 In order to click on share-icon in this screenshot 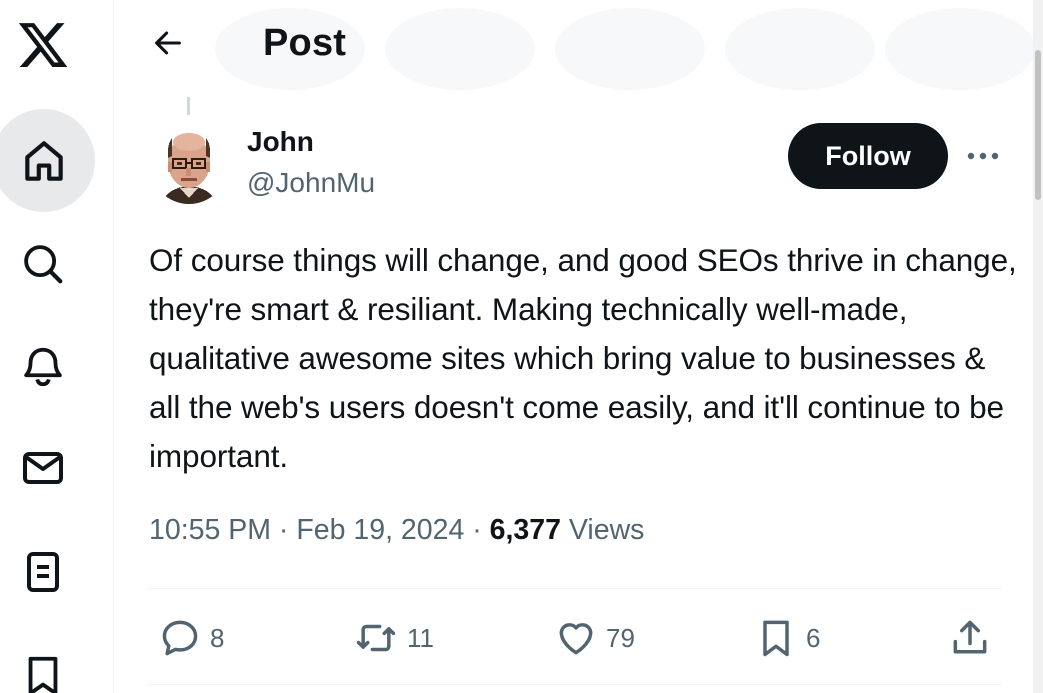, I will do `click(970, 637)`.